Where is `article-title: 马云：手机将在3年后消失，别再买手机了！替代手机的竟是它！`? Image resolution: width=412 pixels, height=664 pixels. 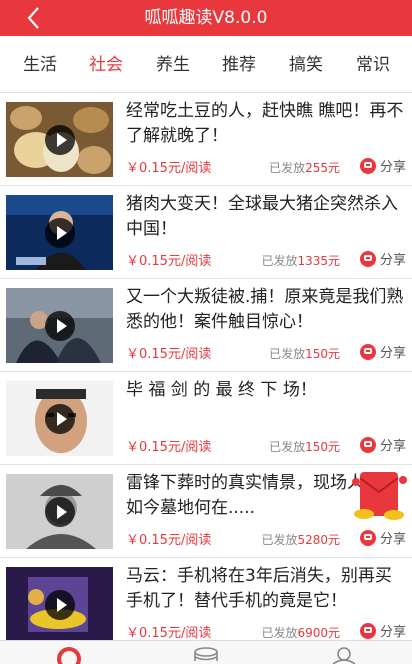
article-title: 马云：手机将在3年后消失，别再买手机了！替代手机的竟是它！ is located at coordinates (259, 588).